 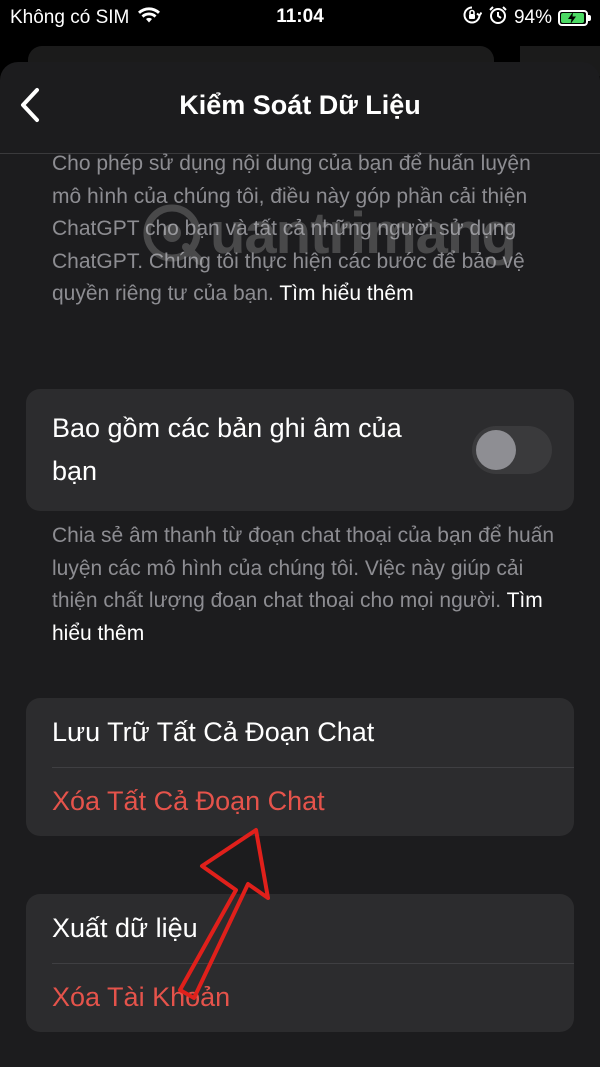 I want to click on alarm-clock-icon, so click(x=498, y=18).